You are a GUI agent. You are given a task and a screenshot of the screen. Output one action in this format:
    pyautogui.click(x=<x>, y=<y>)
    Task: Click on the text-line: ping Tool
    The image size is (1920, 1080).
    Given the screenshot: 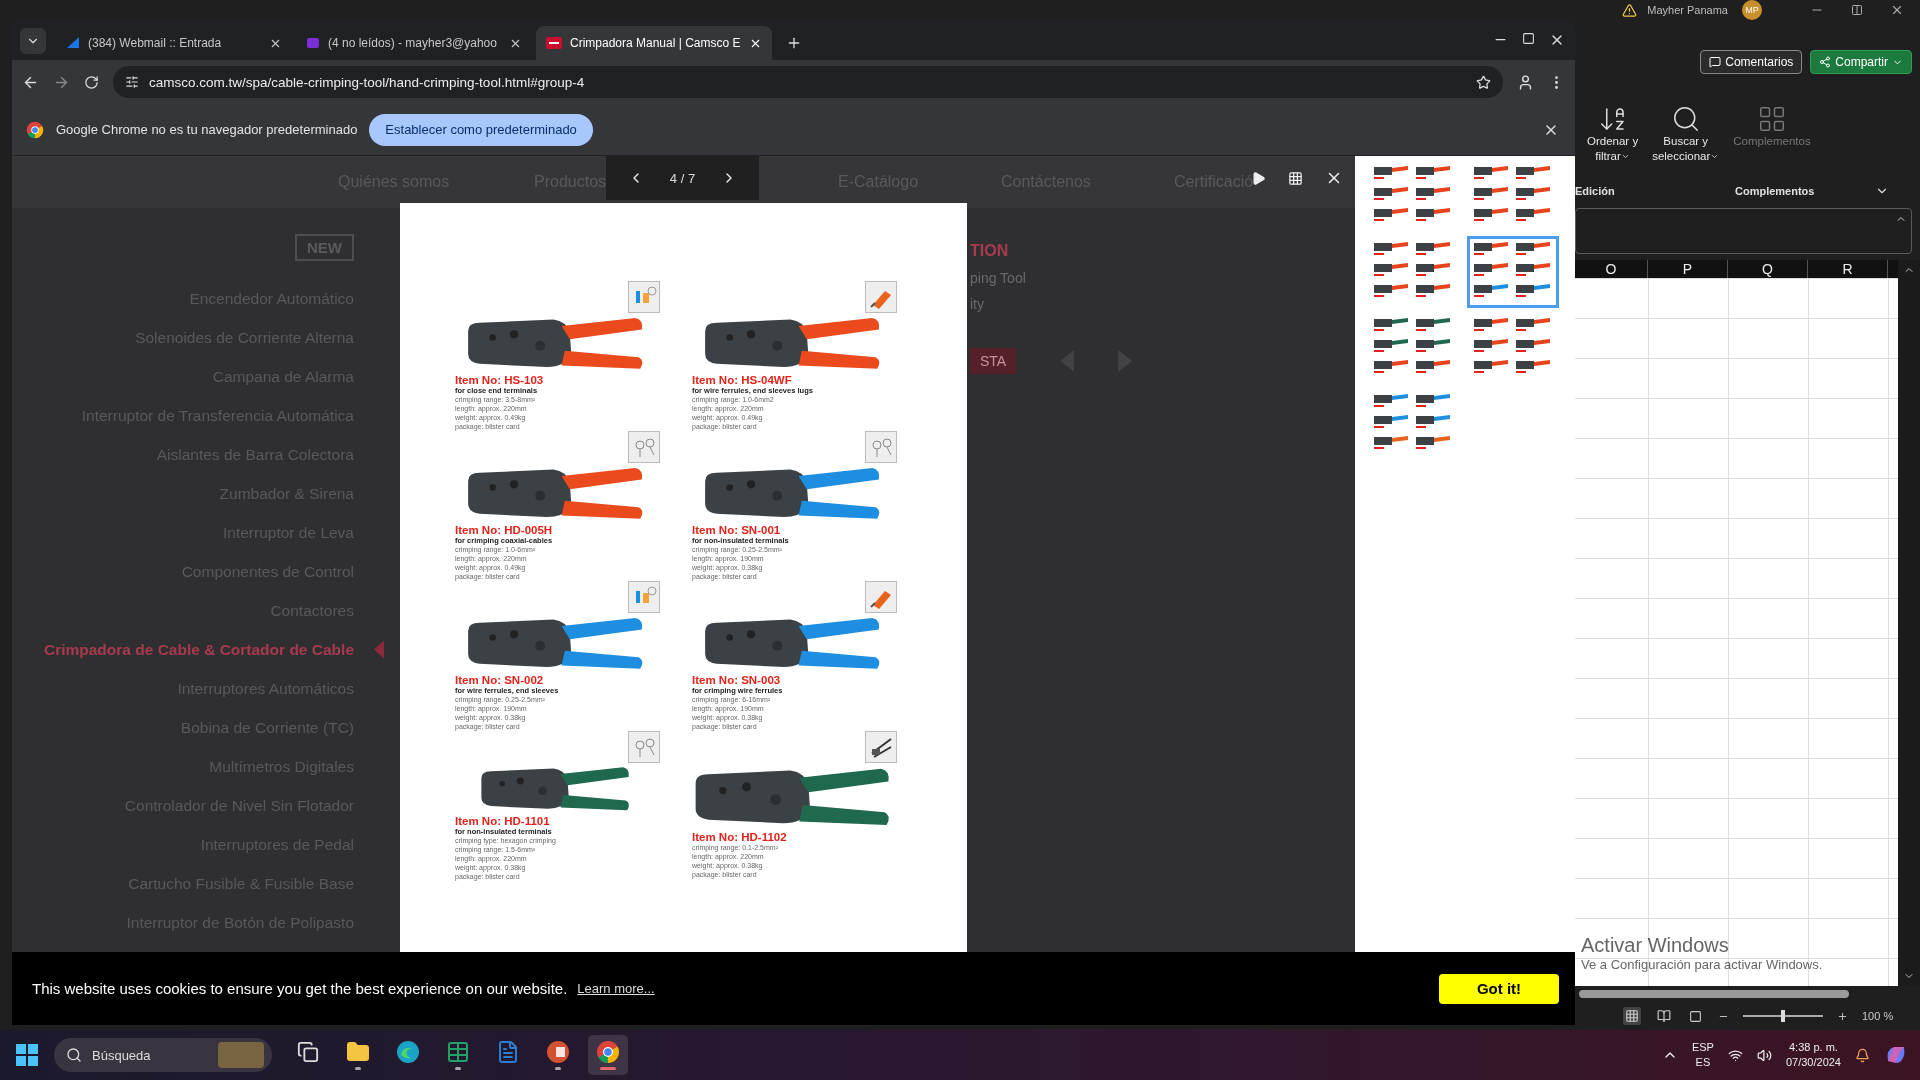 What is the action you would take?
    pyautogui.click(x=998, y=278)
    